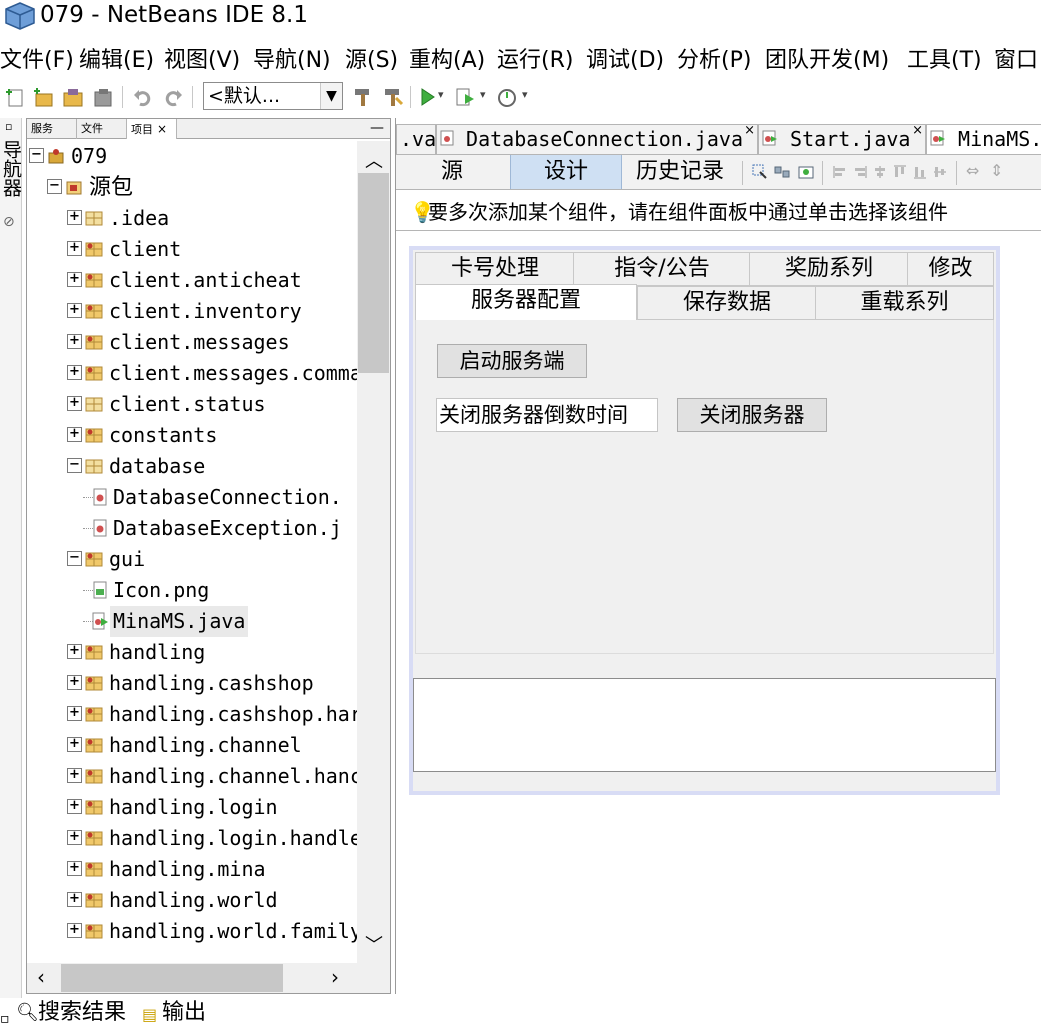  What do you see at coordinates (212, 218) in the screenshot?
I see `tree-node: + .idea` at bounding box center [212, 218].